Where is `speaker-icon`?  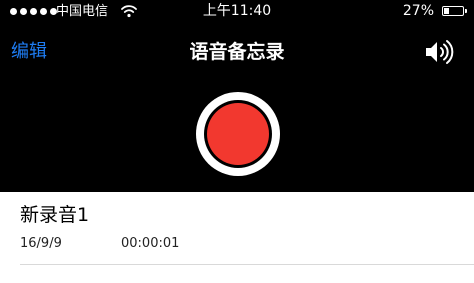
speaker-icon is located at coordinates (439, 52).